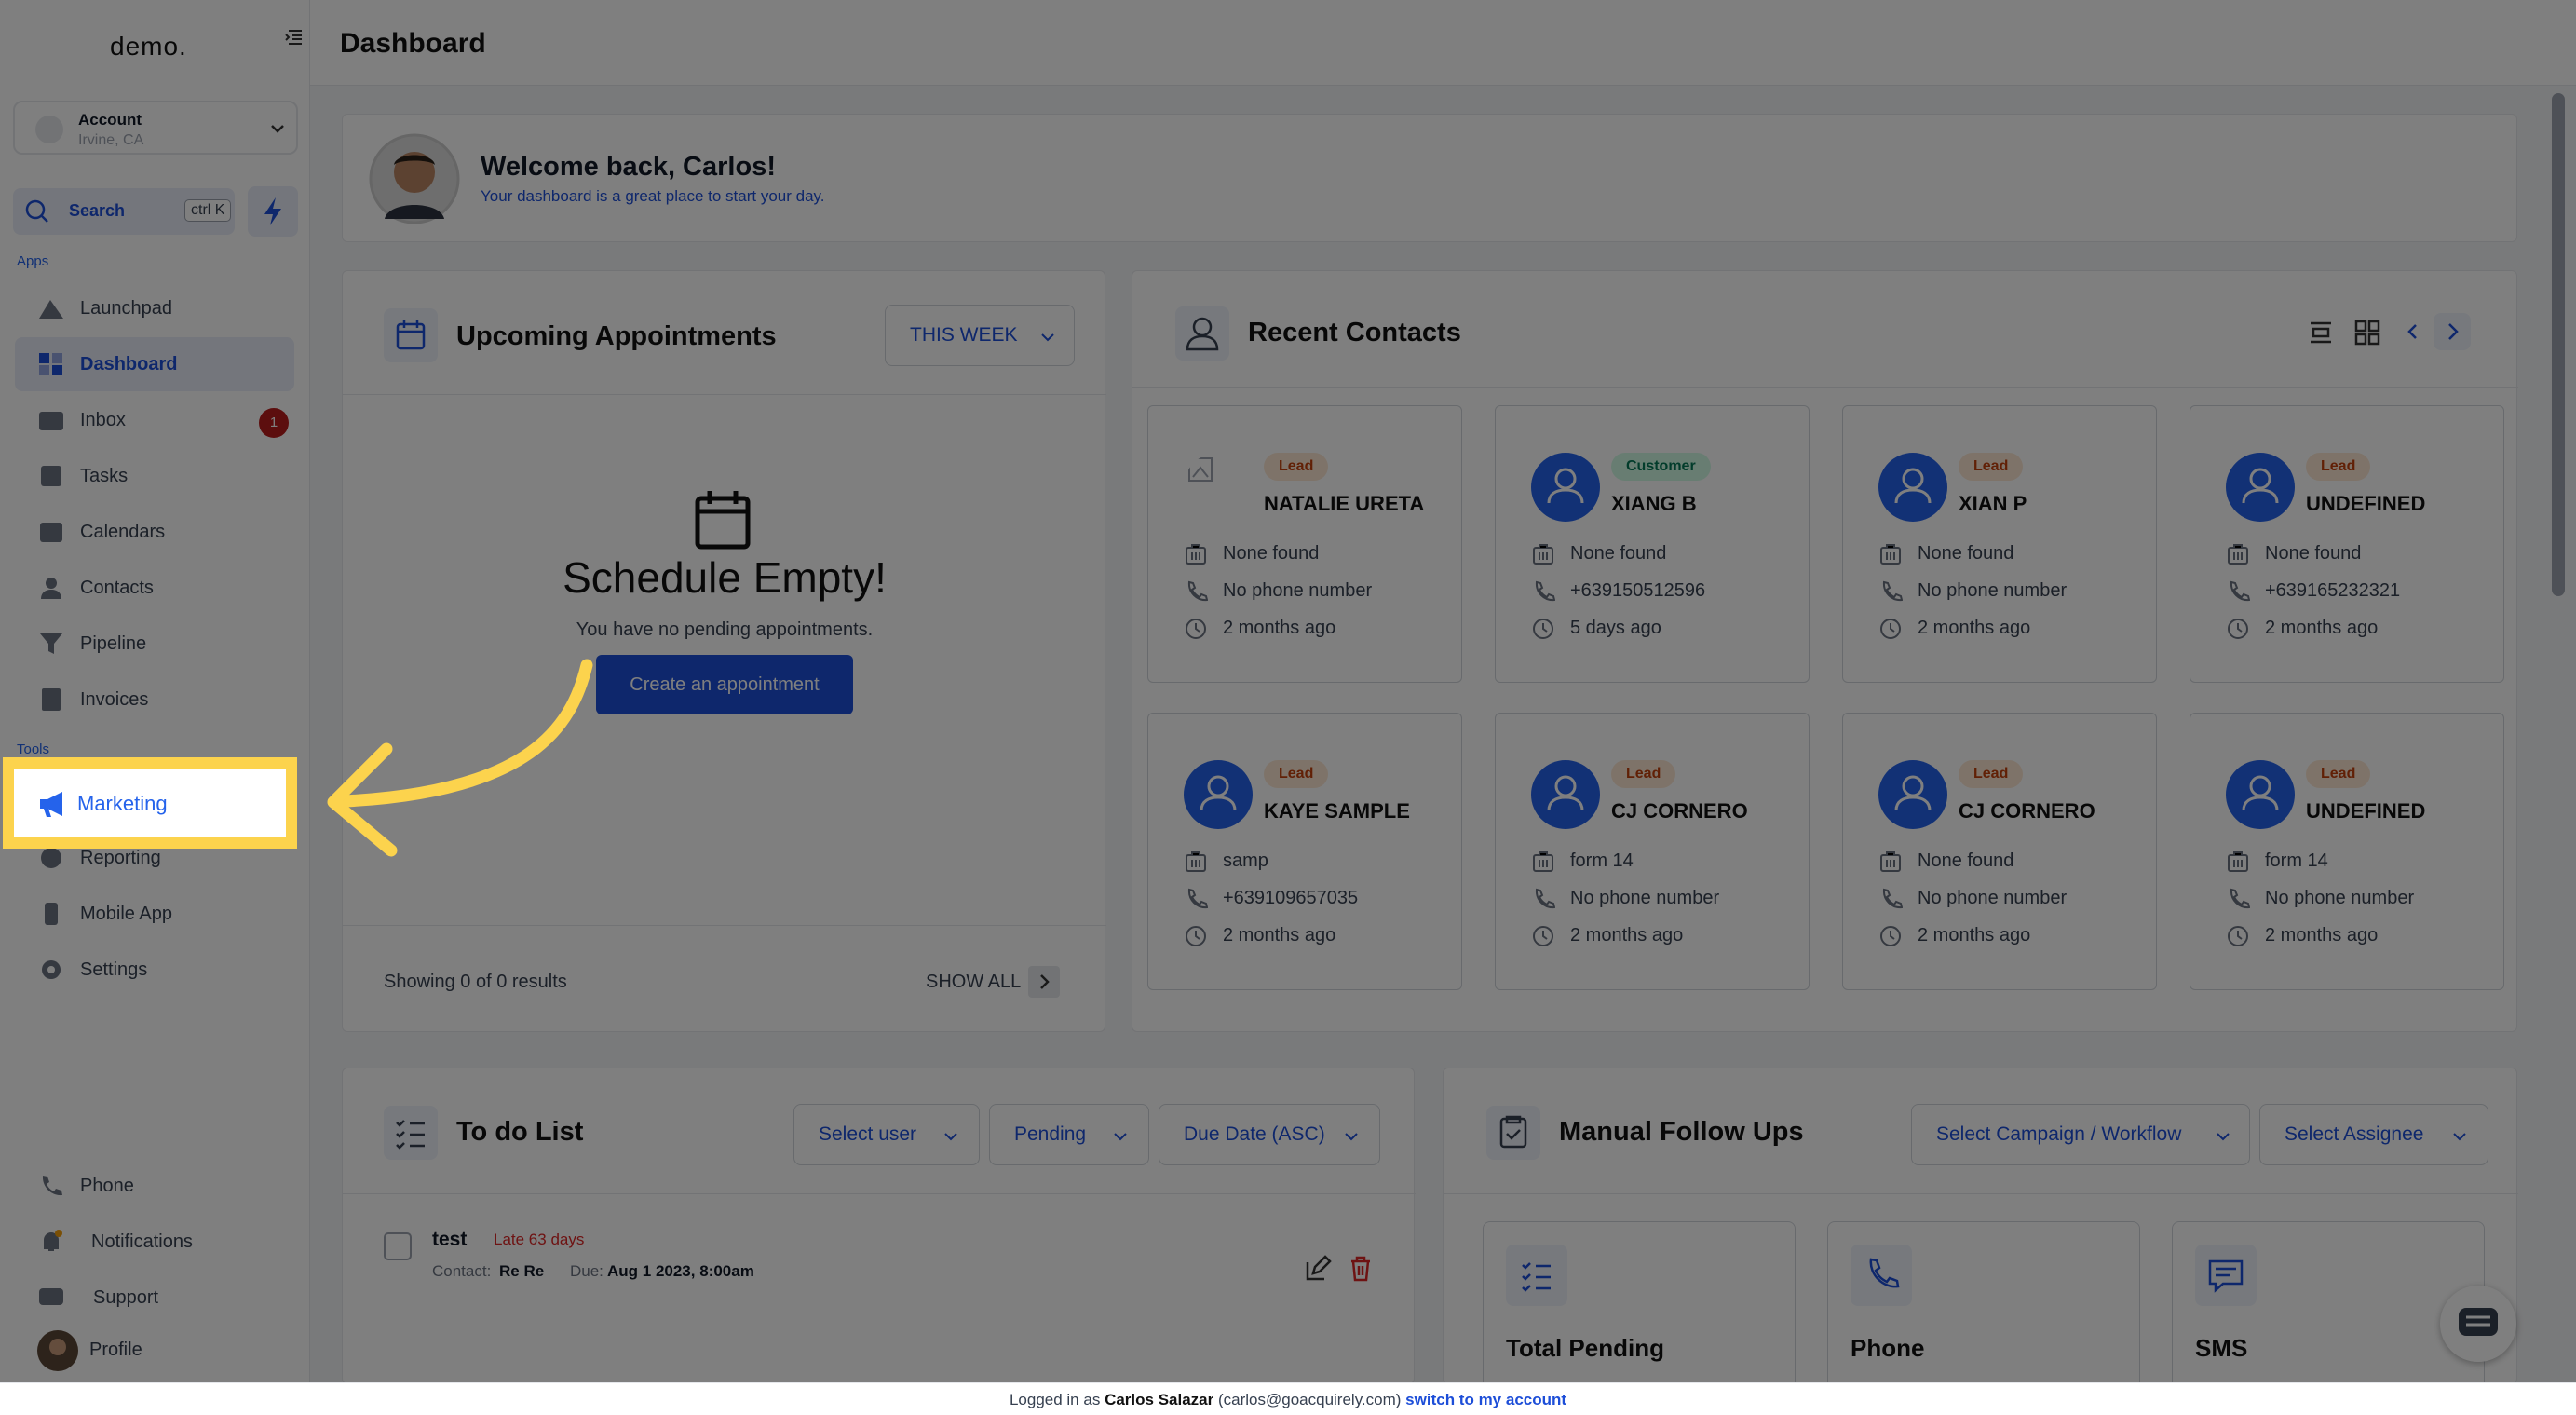  I want to click on phone-label: Phone, so click(1888, 1348).